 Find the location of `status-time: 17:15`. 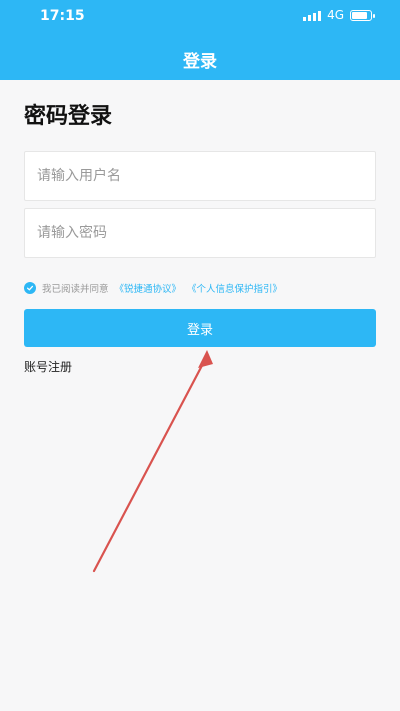

status-time: 17:15 is located at coordinates (62, 16).